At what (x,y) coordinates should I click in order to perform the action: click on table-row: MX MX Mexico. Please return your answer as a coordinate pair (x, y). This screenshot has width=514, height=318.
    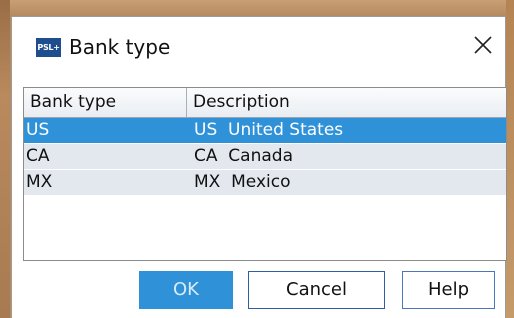
    Looking at the image, I should click on (265, 183).